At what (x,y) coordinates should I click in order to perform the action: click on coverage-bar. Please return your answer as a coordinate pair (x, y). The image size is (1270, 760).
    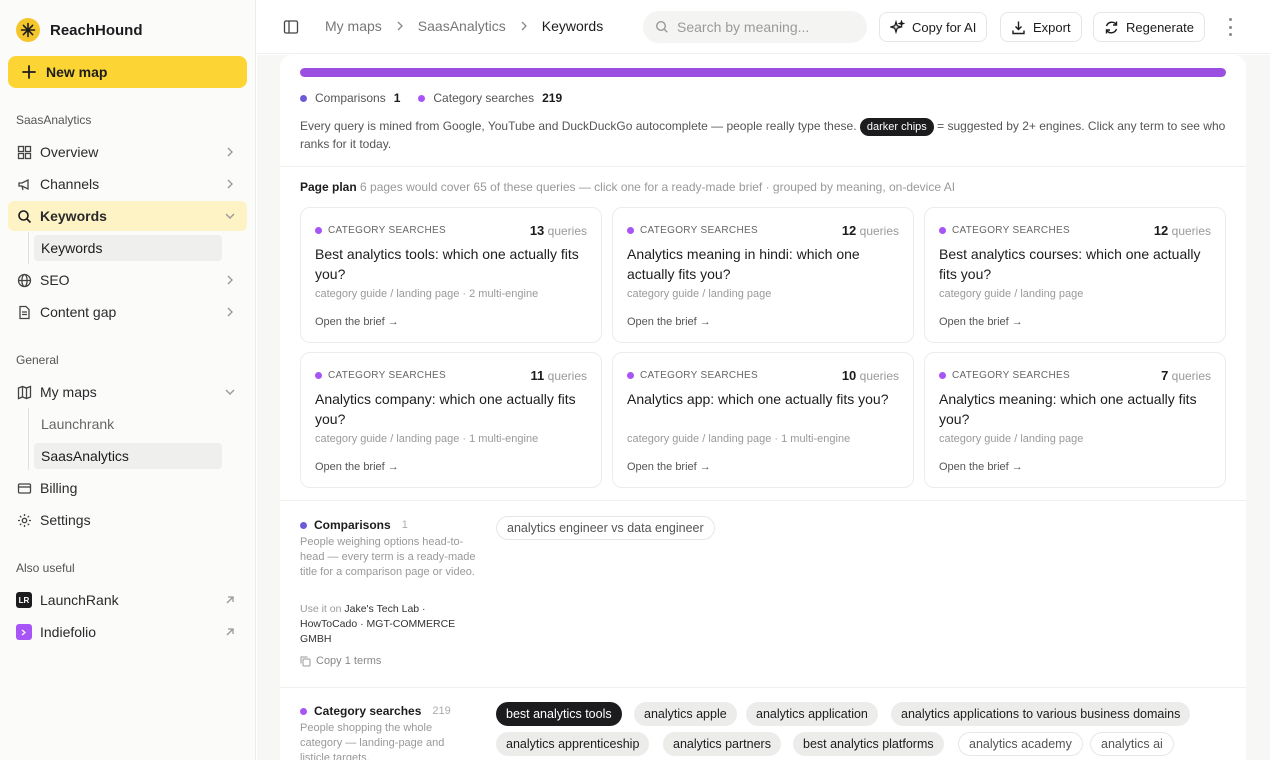
    Looking at the image, I should click on (763, 72).